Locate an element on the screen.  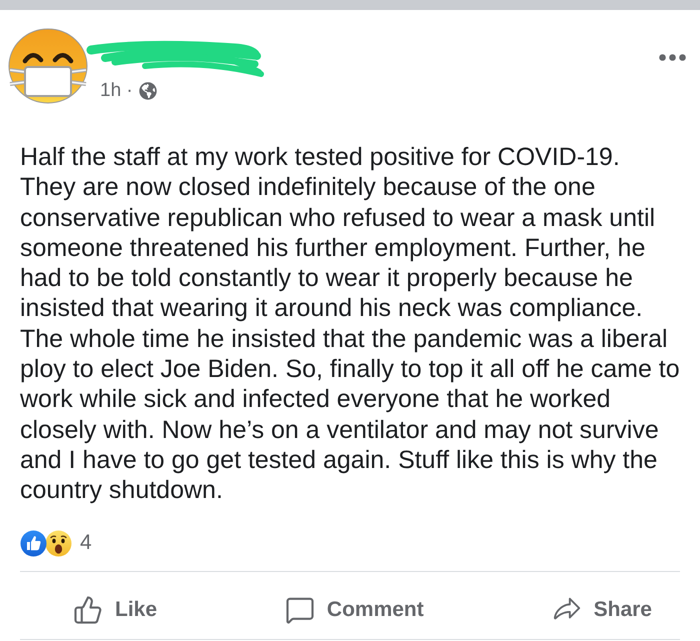
speech-bubble-icon is located at coordinates (299, 609).